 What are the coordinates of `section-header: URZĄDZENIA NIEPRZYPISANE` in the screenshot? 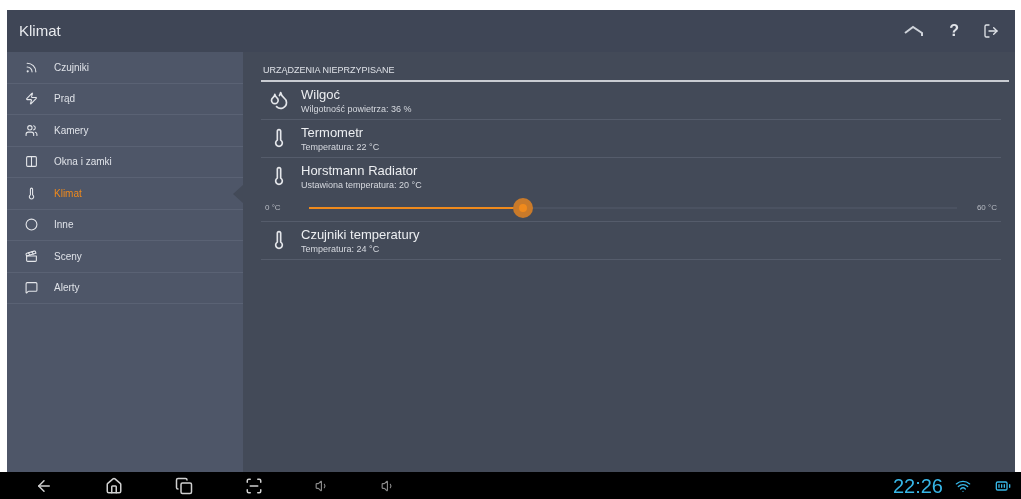 It's located at (635, 73).